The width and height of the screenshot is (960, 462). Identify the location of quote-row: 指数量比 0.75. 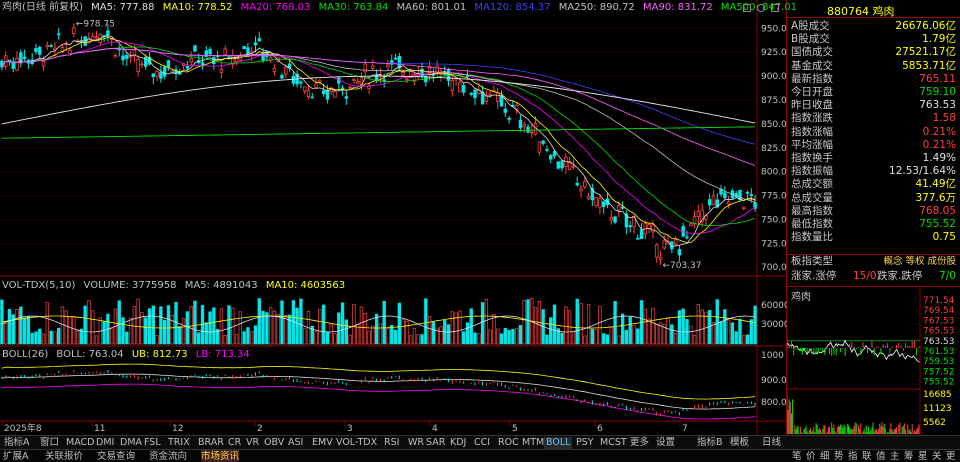
(873, 237).